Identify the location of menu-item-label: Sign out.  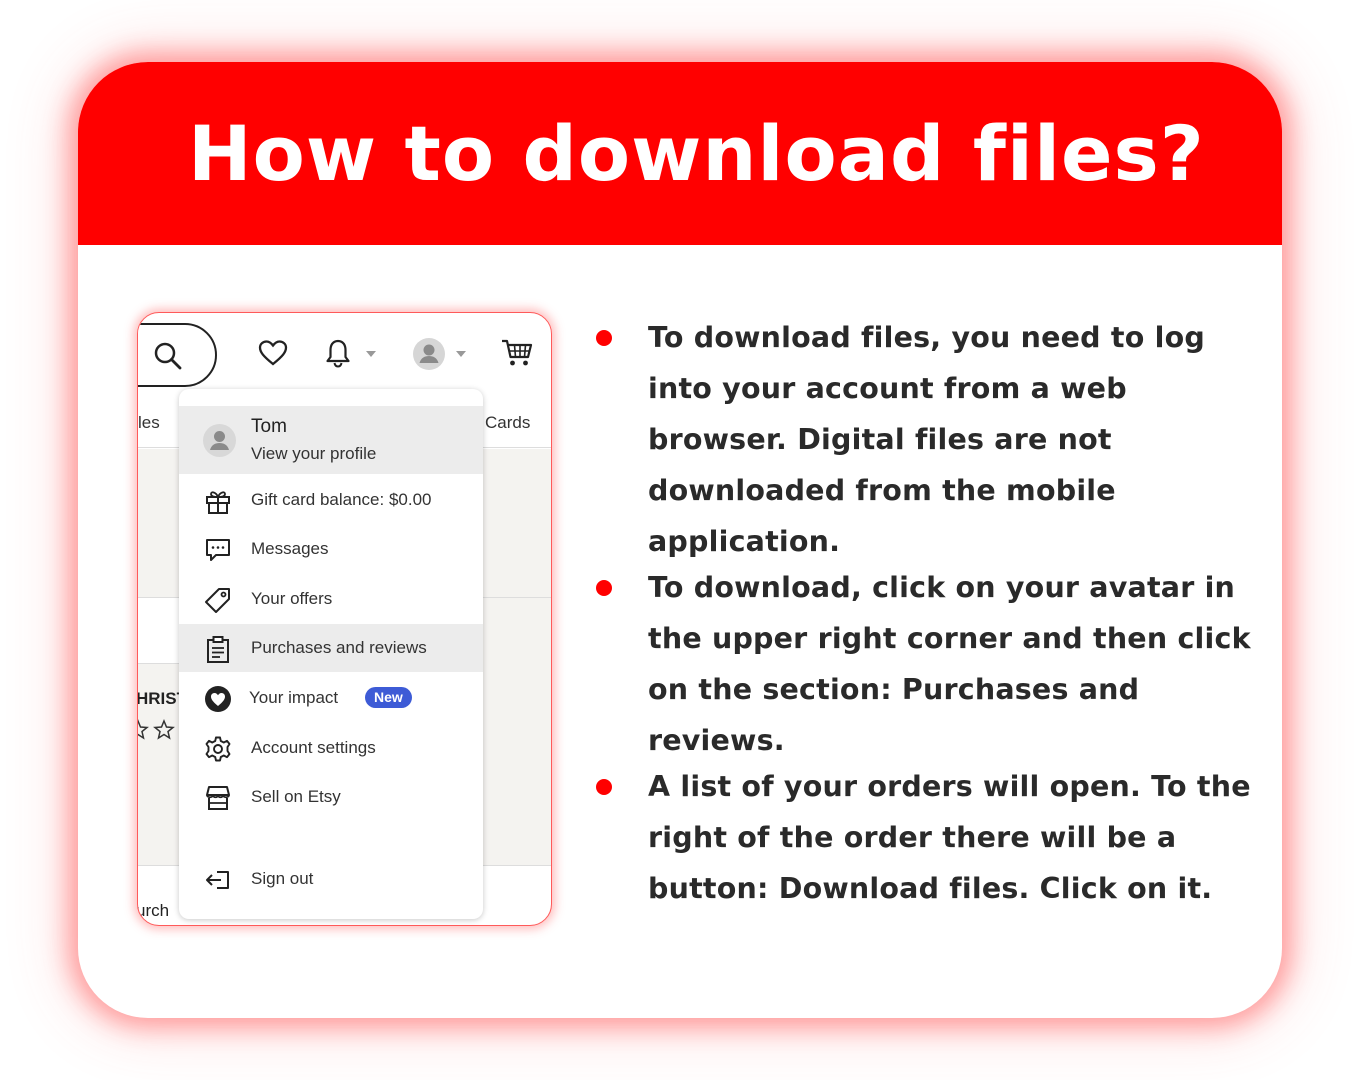
(282, 878).